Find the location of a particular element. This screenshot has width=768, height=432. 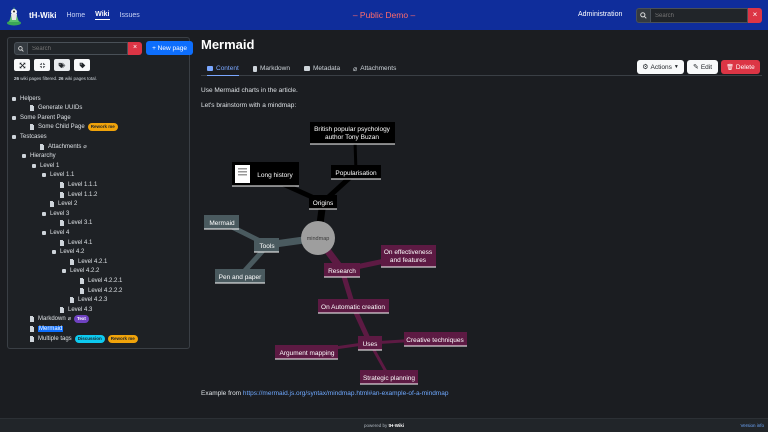

node-origins: Origins is located at coordinates (323, 202).